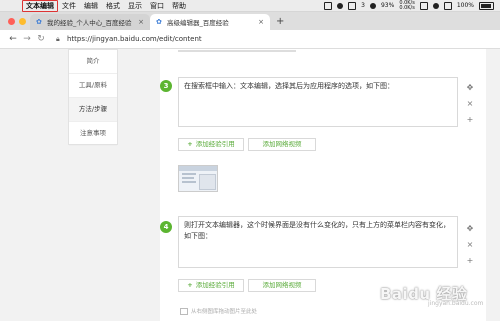 The image size is (500, 321). What do you see at coordinates (93, 110) in the screenshot?
I see `nav-item-steps: 方法/步骤` at bounding box center [93, 110].